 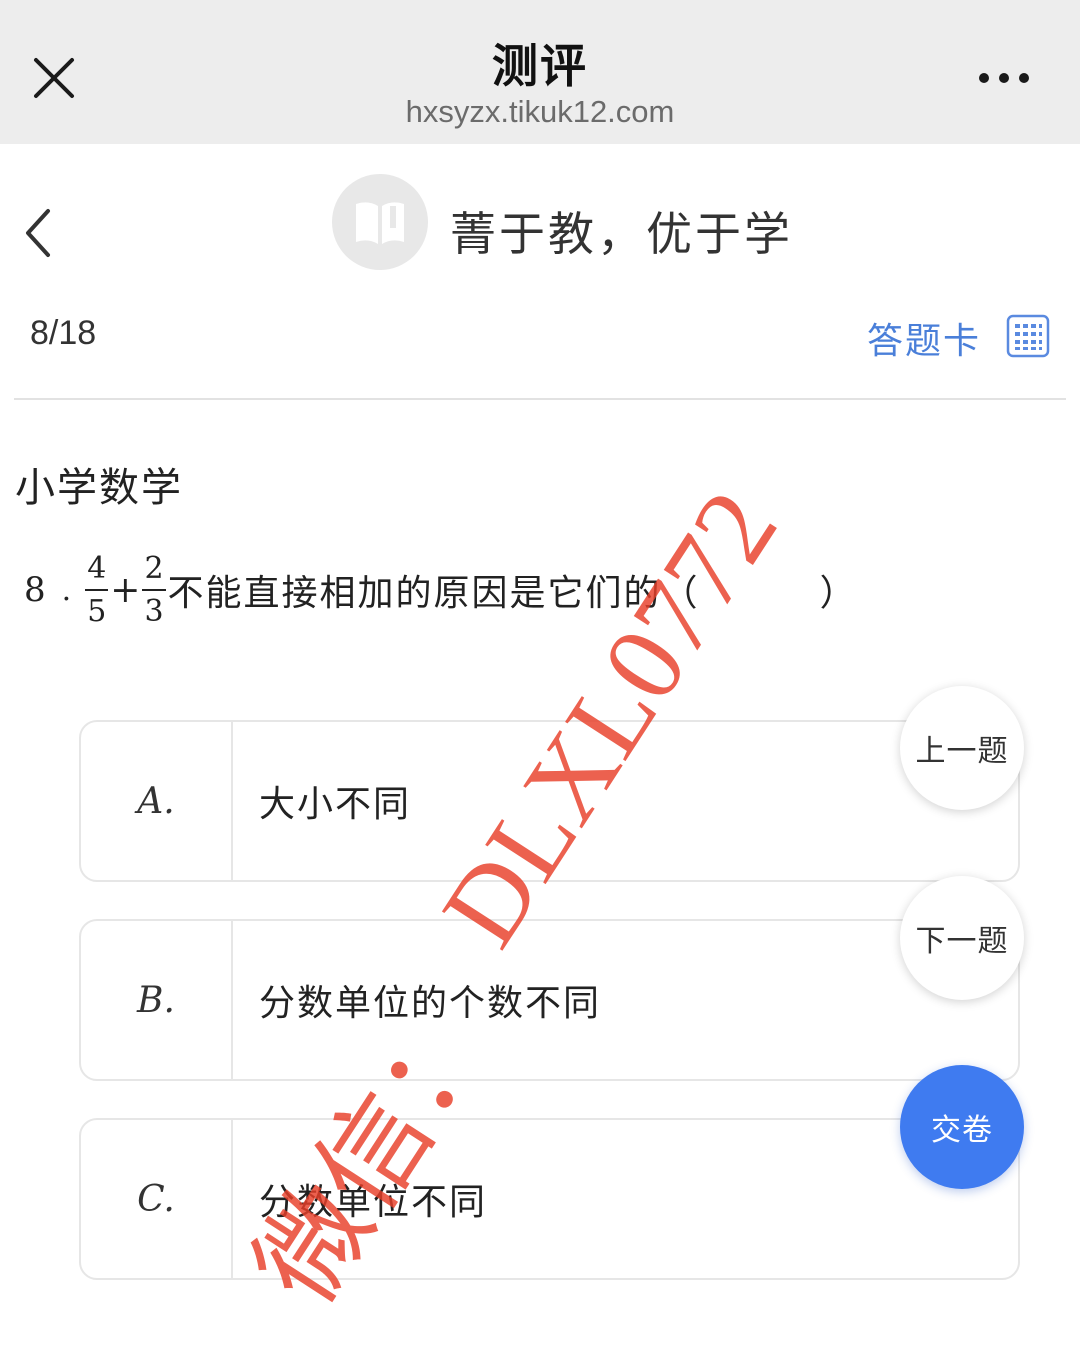 I want to click on divider, so click(x=540, y=399).